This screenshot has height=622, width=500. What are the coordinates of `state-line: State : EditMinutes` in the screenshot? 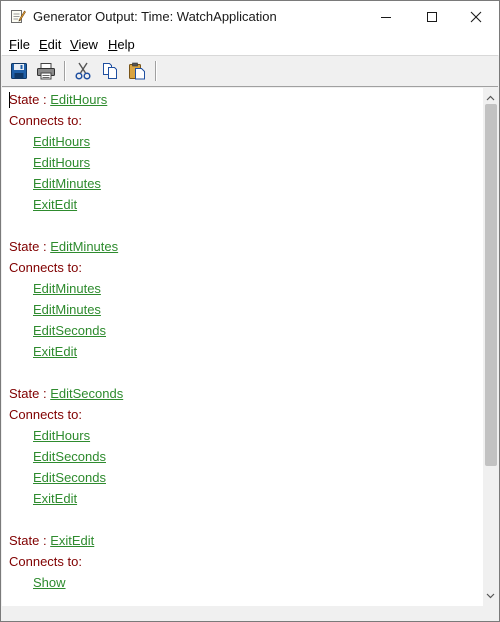 It's located at (63, 247).